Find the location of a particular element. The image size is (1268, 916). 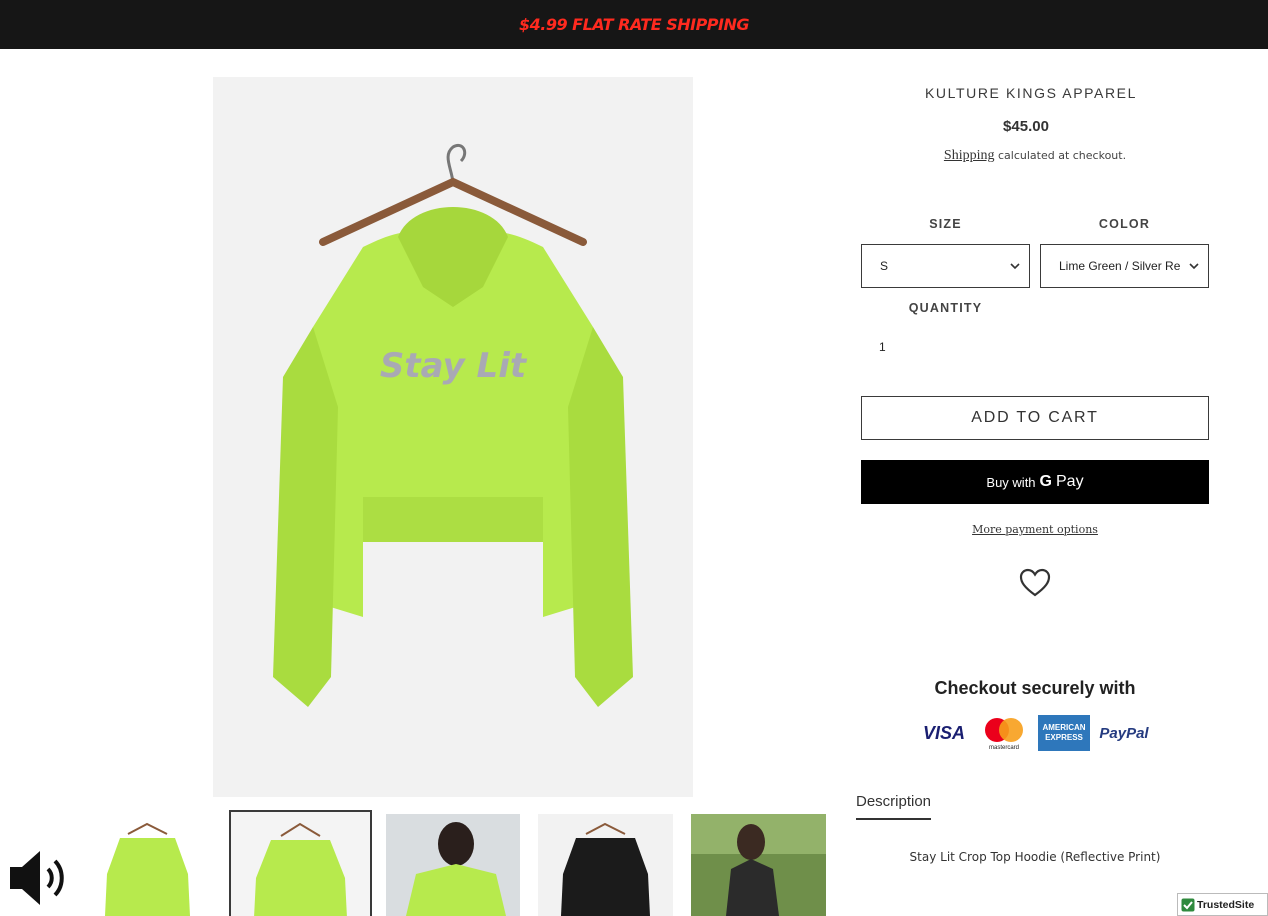

trustedsite-label: TrustedSite is located at coordinates (1226, 904).